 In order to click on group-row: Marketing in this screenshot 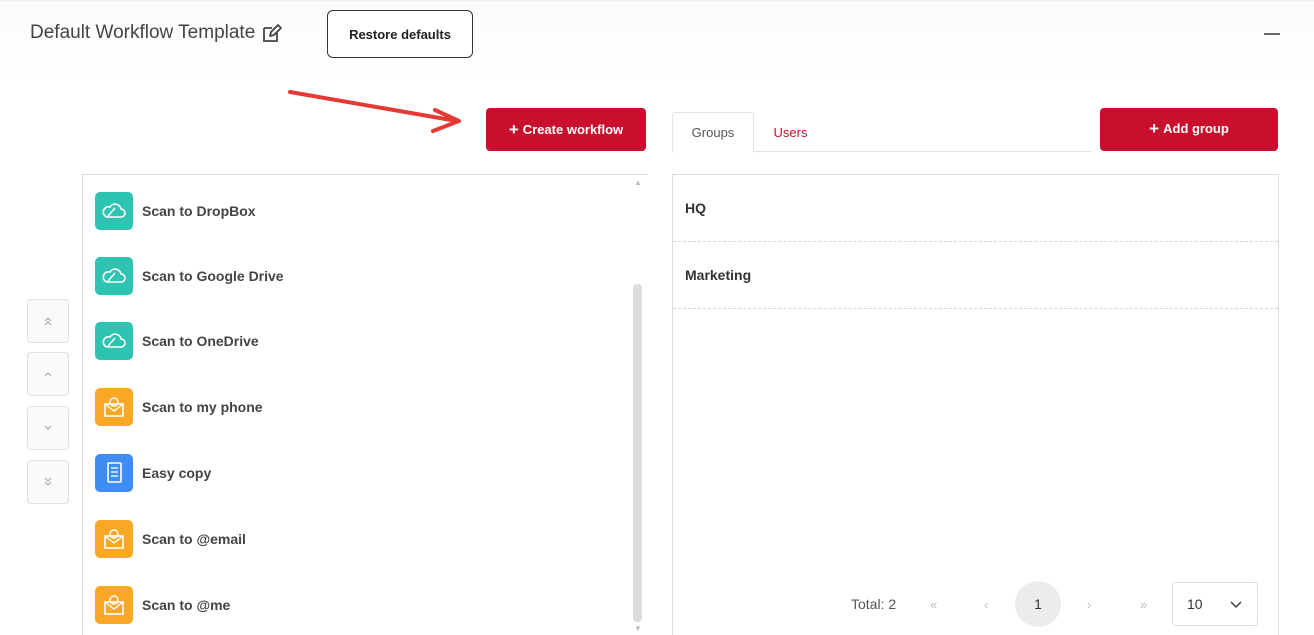, I will do `click(975, 275)`.